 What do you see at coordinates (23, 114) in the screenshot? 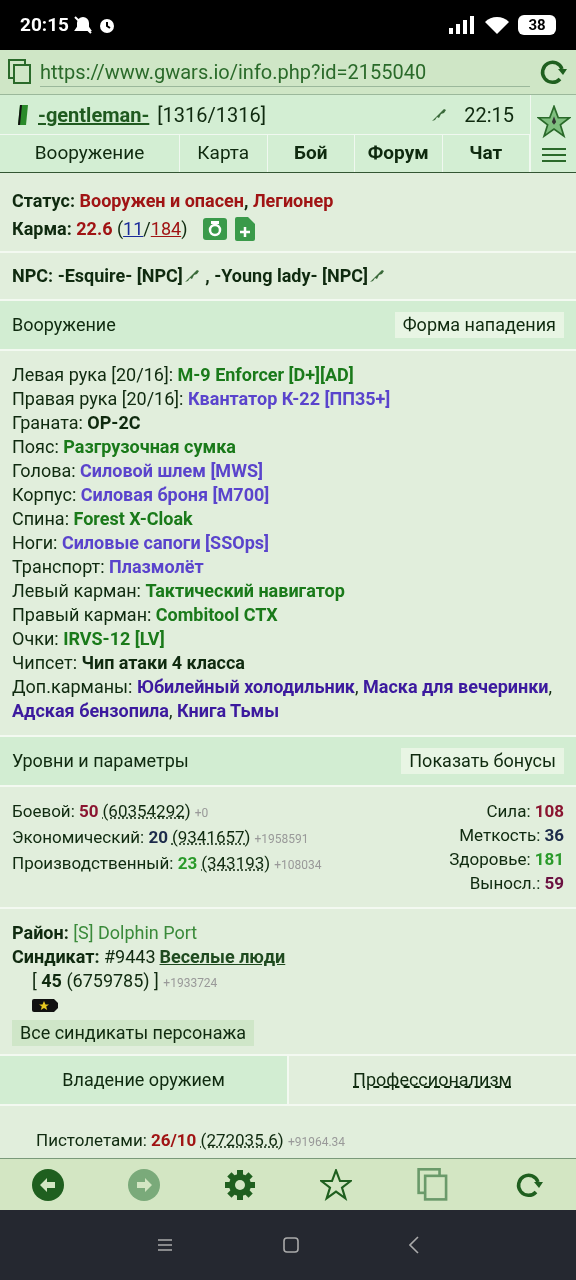
I see `flag-icon` at bounding box center [23, 114].